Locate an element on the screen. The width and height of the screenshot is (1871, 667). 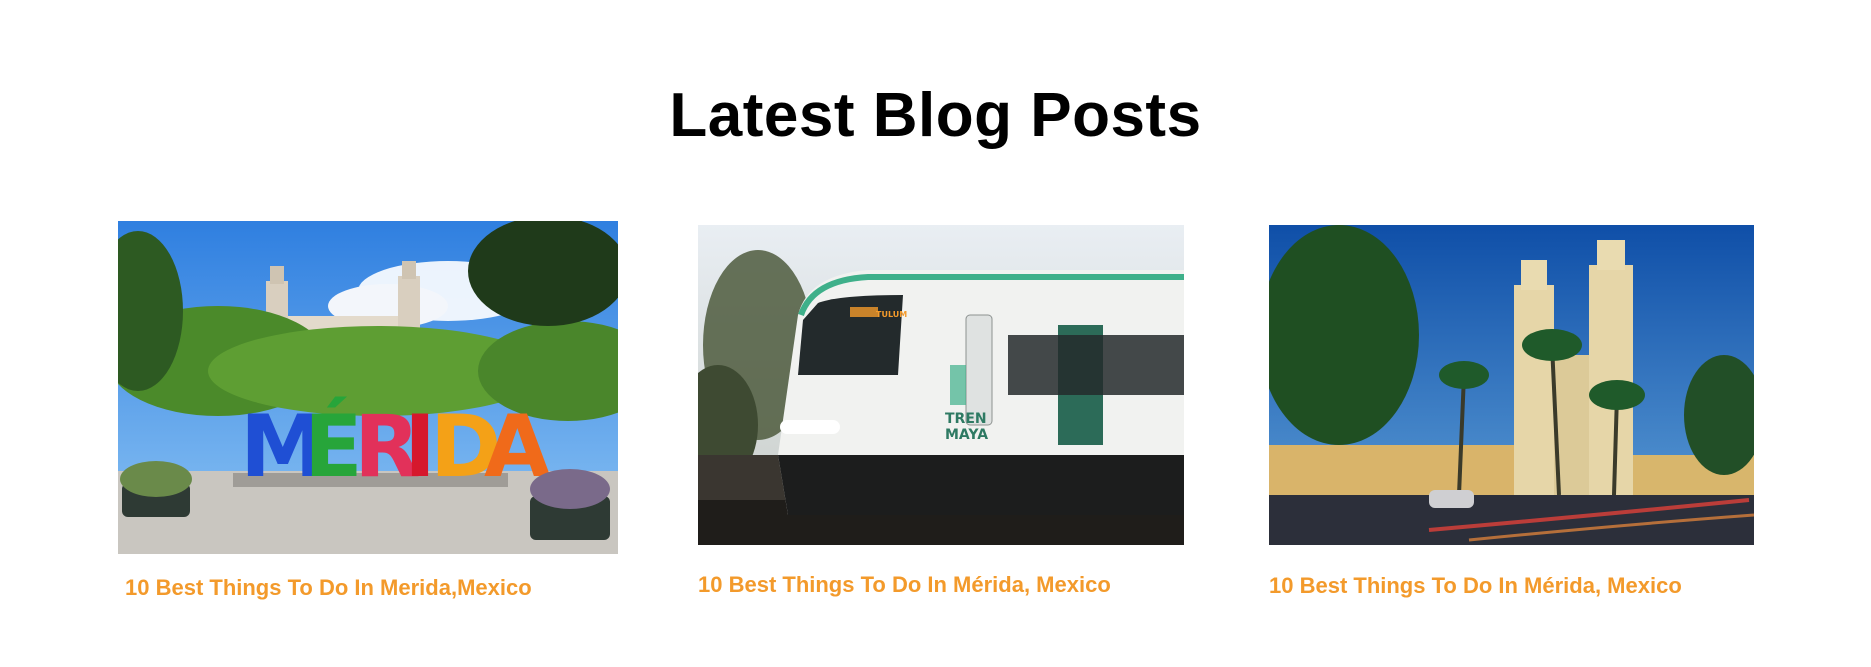
post-thumbnail-merida-sign: M É R I D A is located at coordinates (368, 387).